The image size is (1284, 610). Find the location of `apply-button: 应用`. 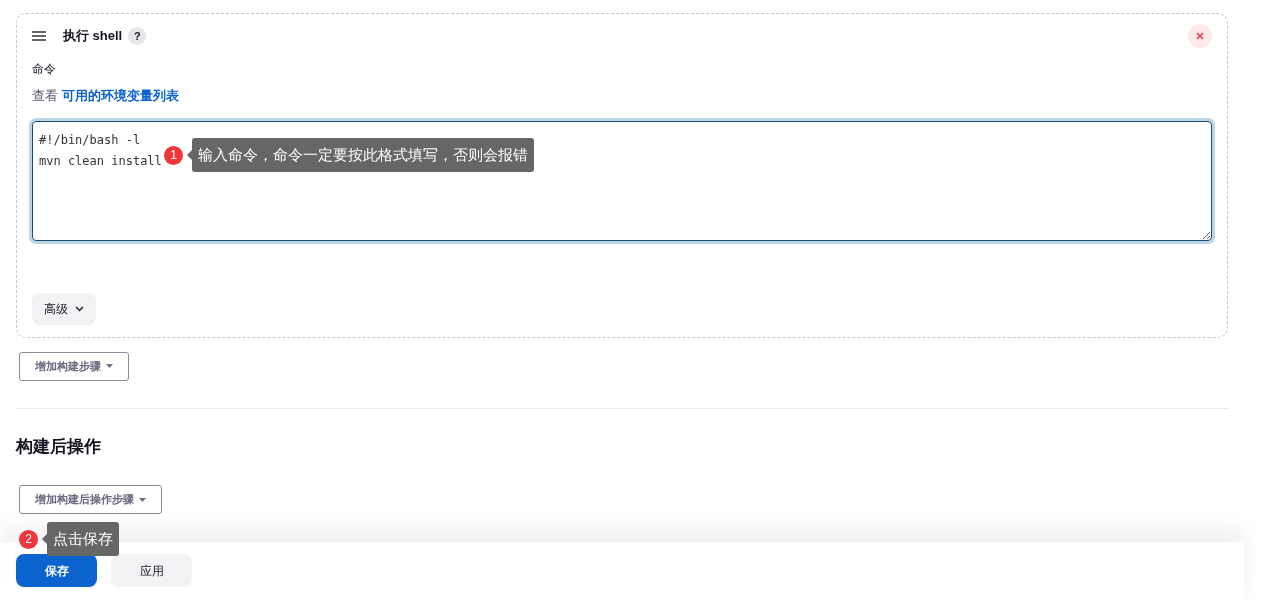

apply-button: 应用 is located at coordinates (151, 570).